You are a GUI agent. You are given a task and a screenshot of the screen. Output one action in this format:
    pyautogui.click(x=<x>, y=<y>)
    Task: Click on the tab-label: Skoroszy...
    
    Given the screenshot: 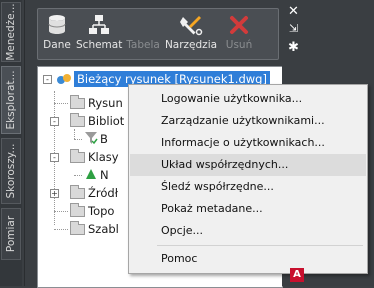 What is the action you would take?
    pyautogui.click(x=11, y=171)
    